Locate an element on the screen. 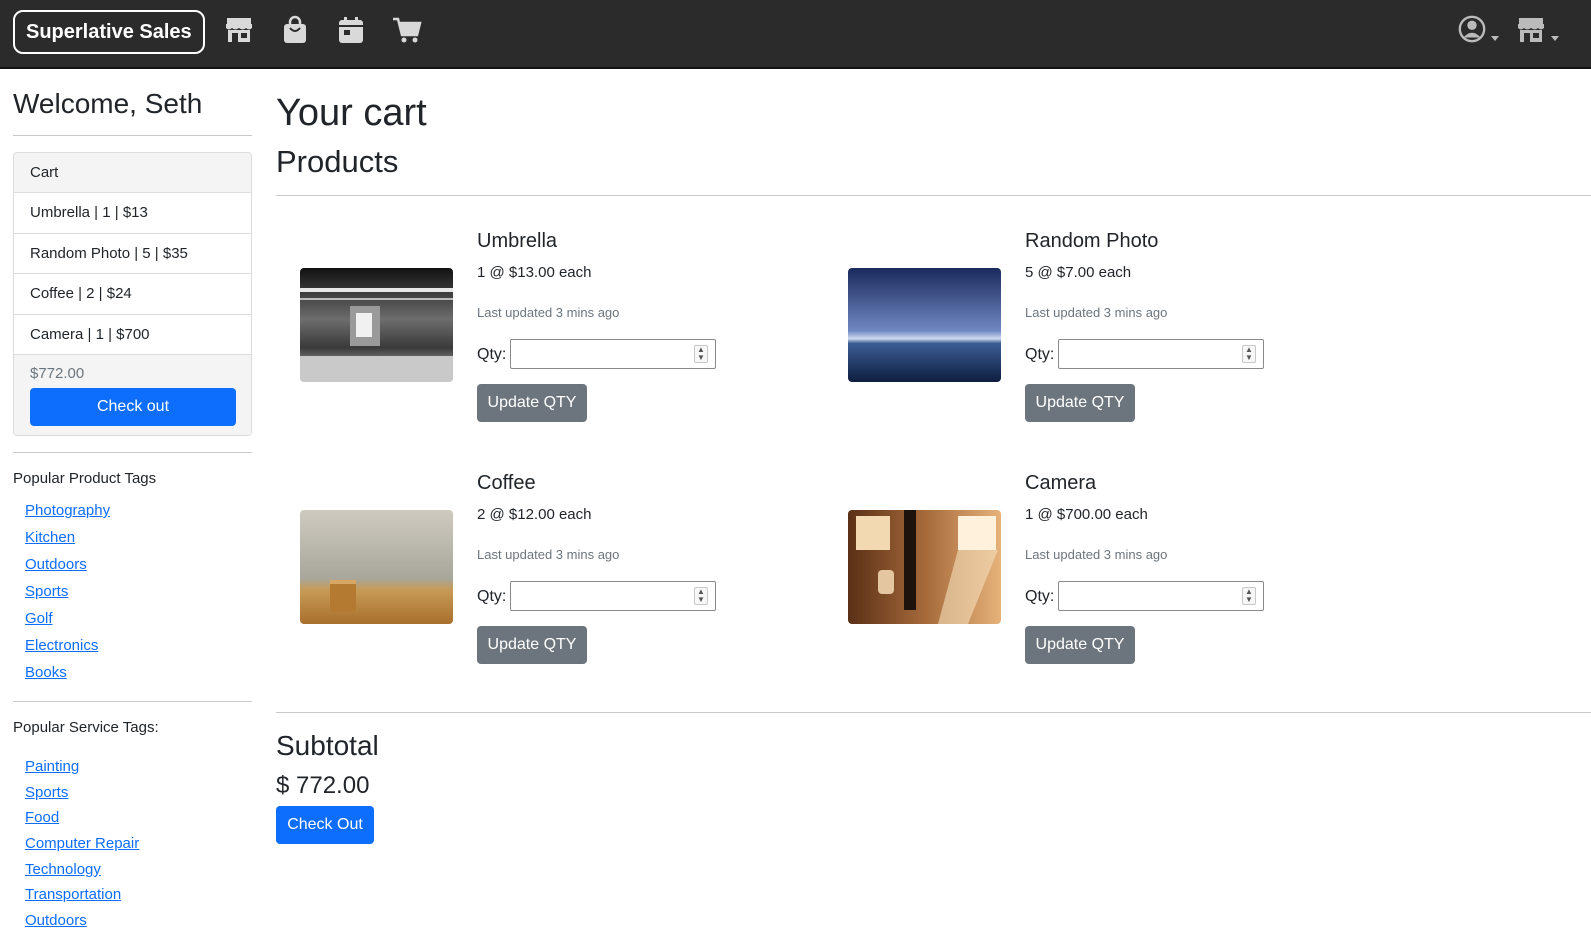  service-tag-link: Transportation is located at coordinates (82, 895).